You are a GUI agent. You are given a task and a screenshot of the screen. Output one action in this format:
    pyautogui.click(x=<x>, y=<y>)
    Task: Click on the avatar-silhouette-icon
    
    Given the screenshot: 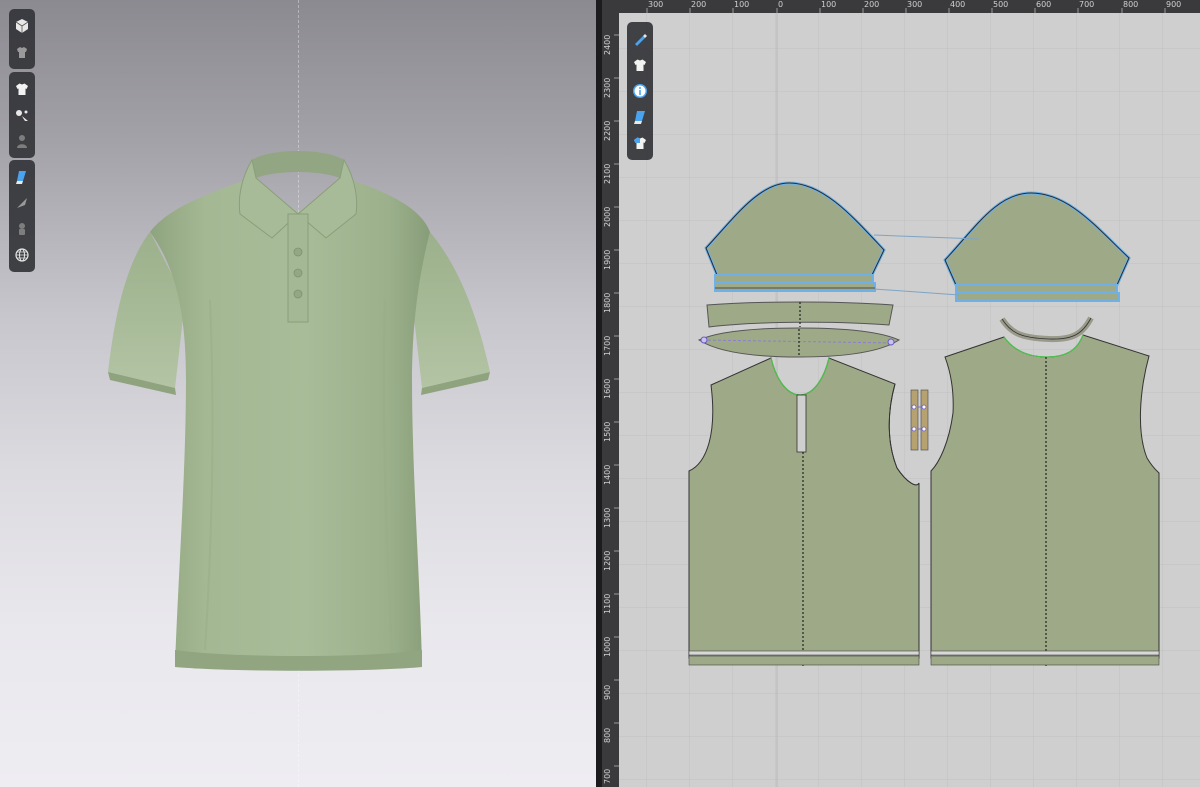 What is the action you would take?
    pyautogui.click(x=22, y=141)
    